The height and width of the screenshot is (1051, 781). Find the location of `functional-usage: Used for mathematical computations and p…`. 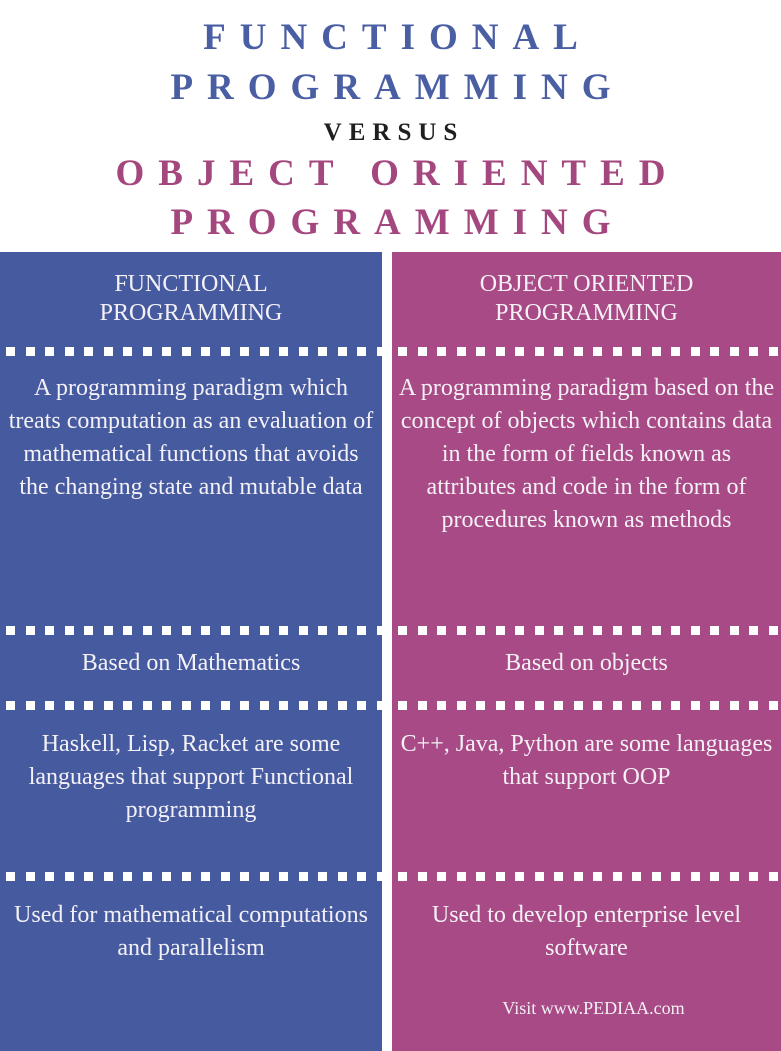

functional-usage: Used for mathematical computations and p… is located at coordinates (191, 931).